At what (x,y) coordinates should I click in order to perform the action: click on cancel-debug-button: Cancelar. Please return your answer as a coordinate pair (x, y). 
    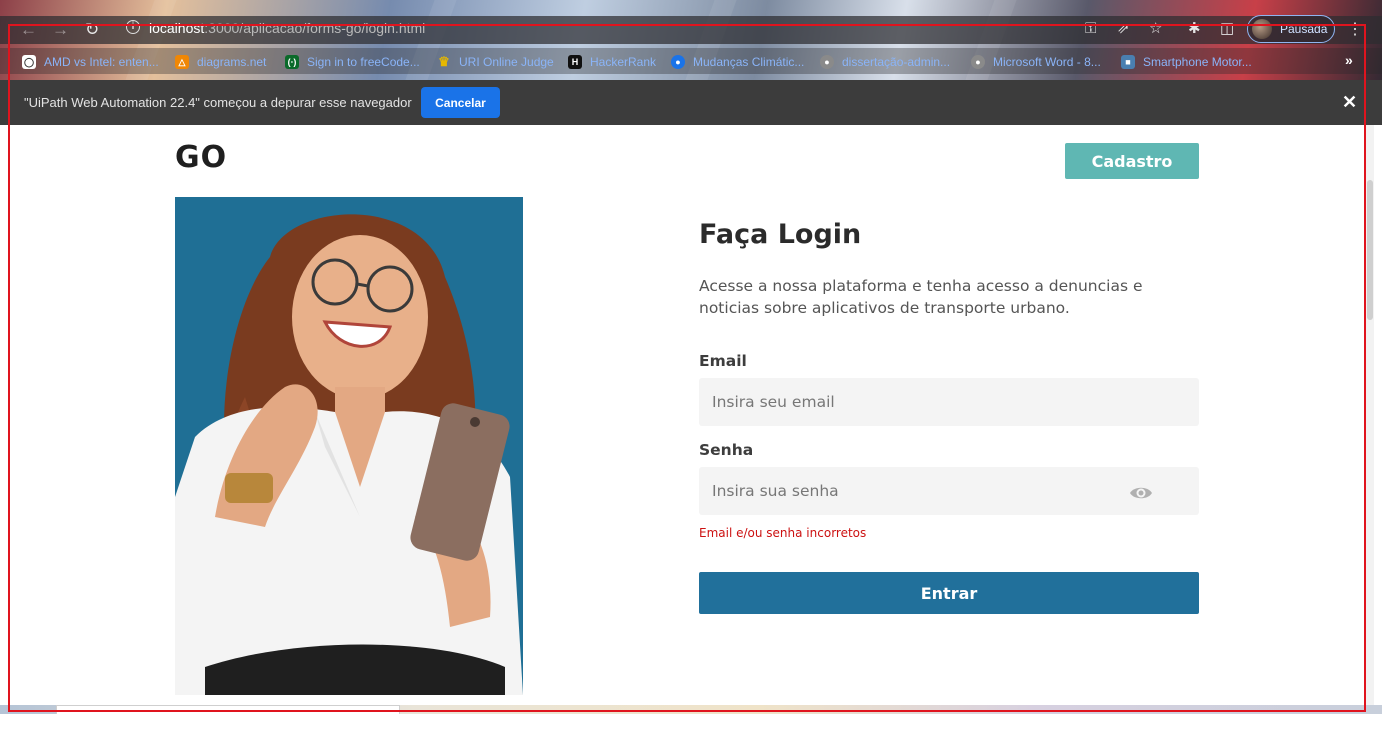
    Looking at the image, I should click on (460, 102).